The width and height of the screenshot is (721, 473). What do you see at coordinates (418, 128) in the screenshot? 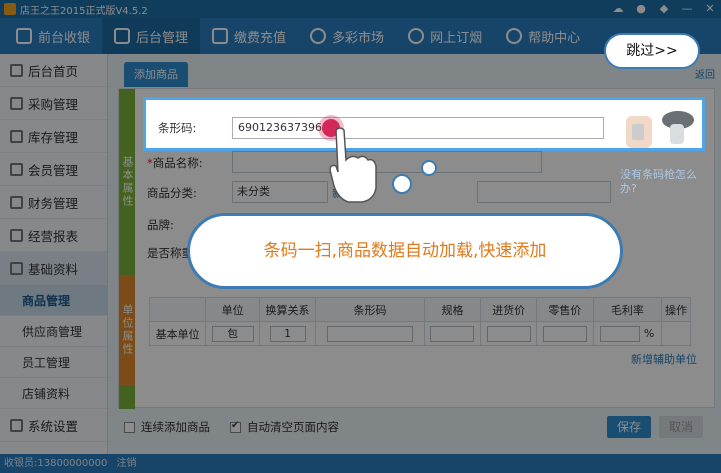
I see `barcode-input: 6901236373965` at bounding box center [418, 128].